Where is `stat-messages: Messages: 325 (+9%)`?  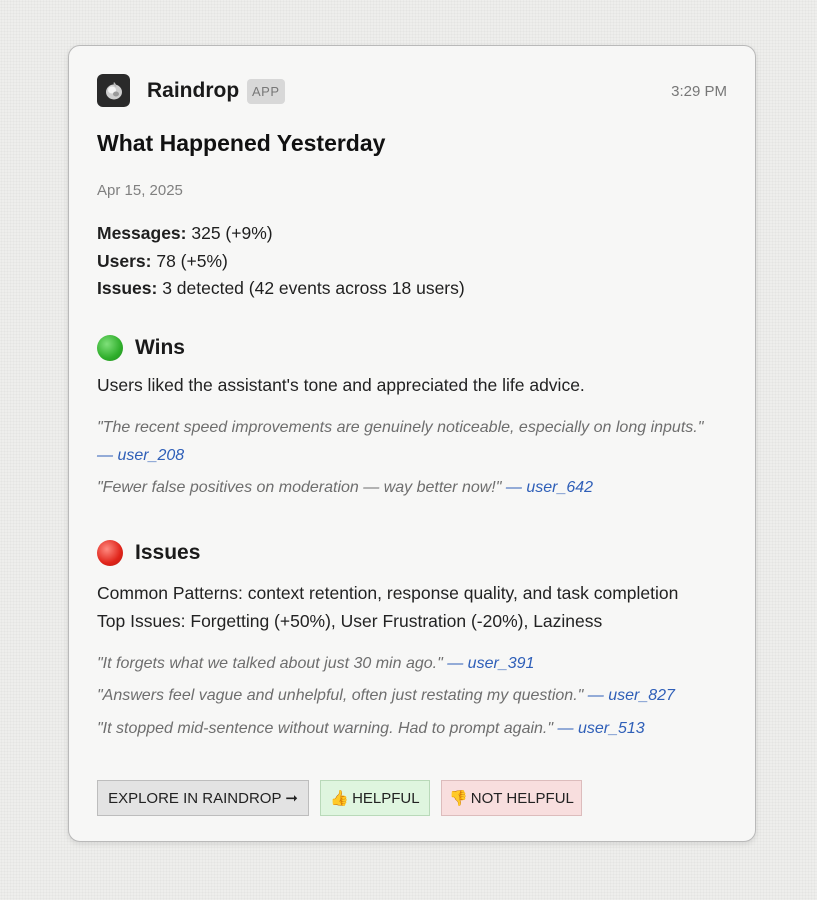 stat-messages: Messages: 325 (+9%) is located at coordinates (185, 233).